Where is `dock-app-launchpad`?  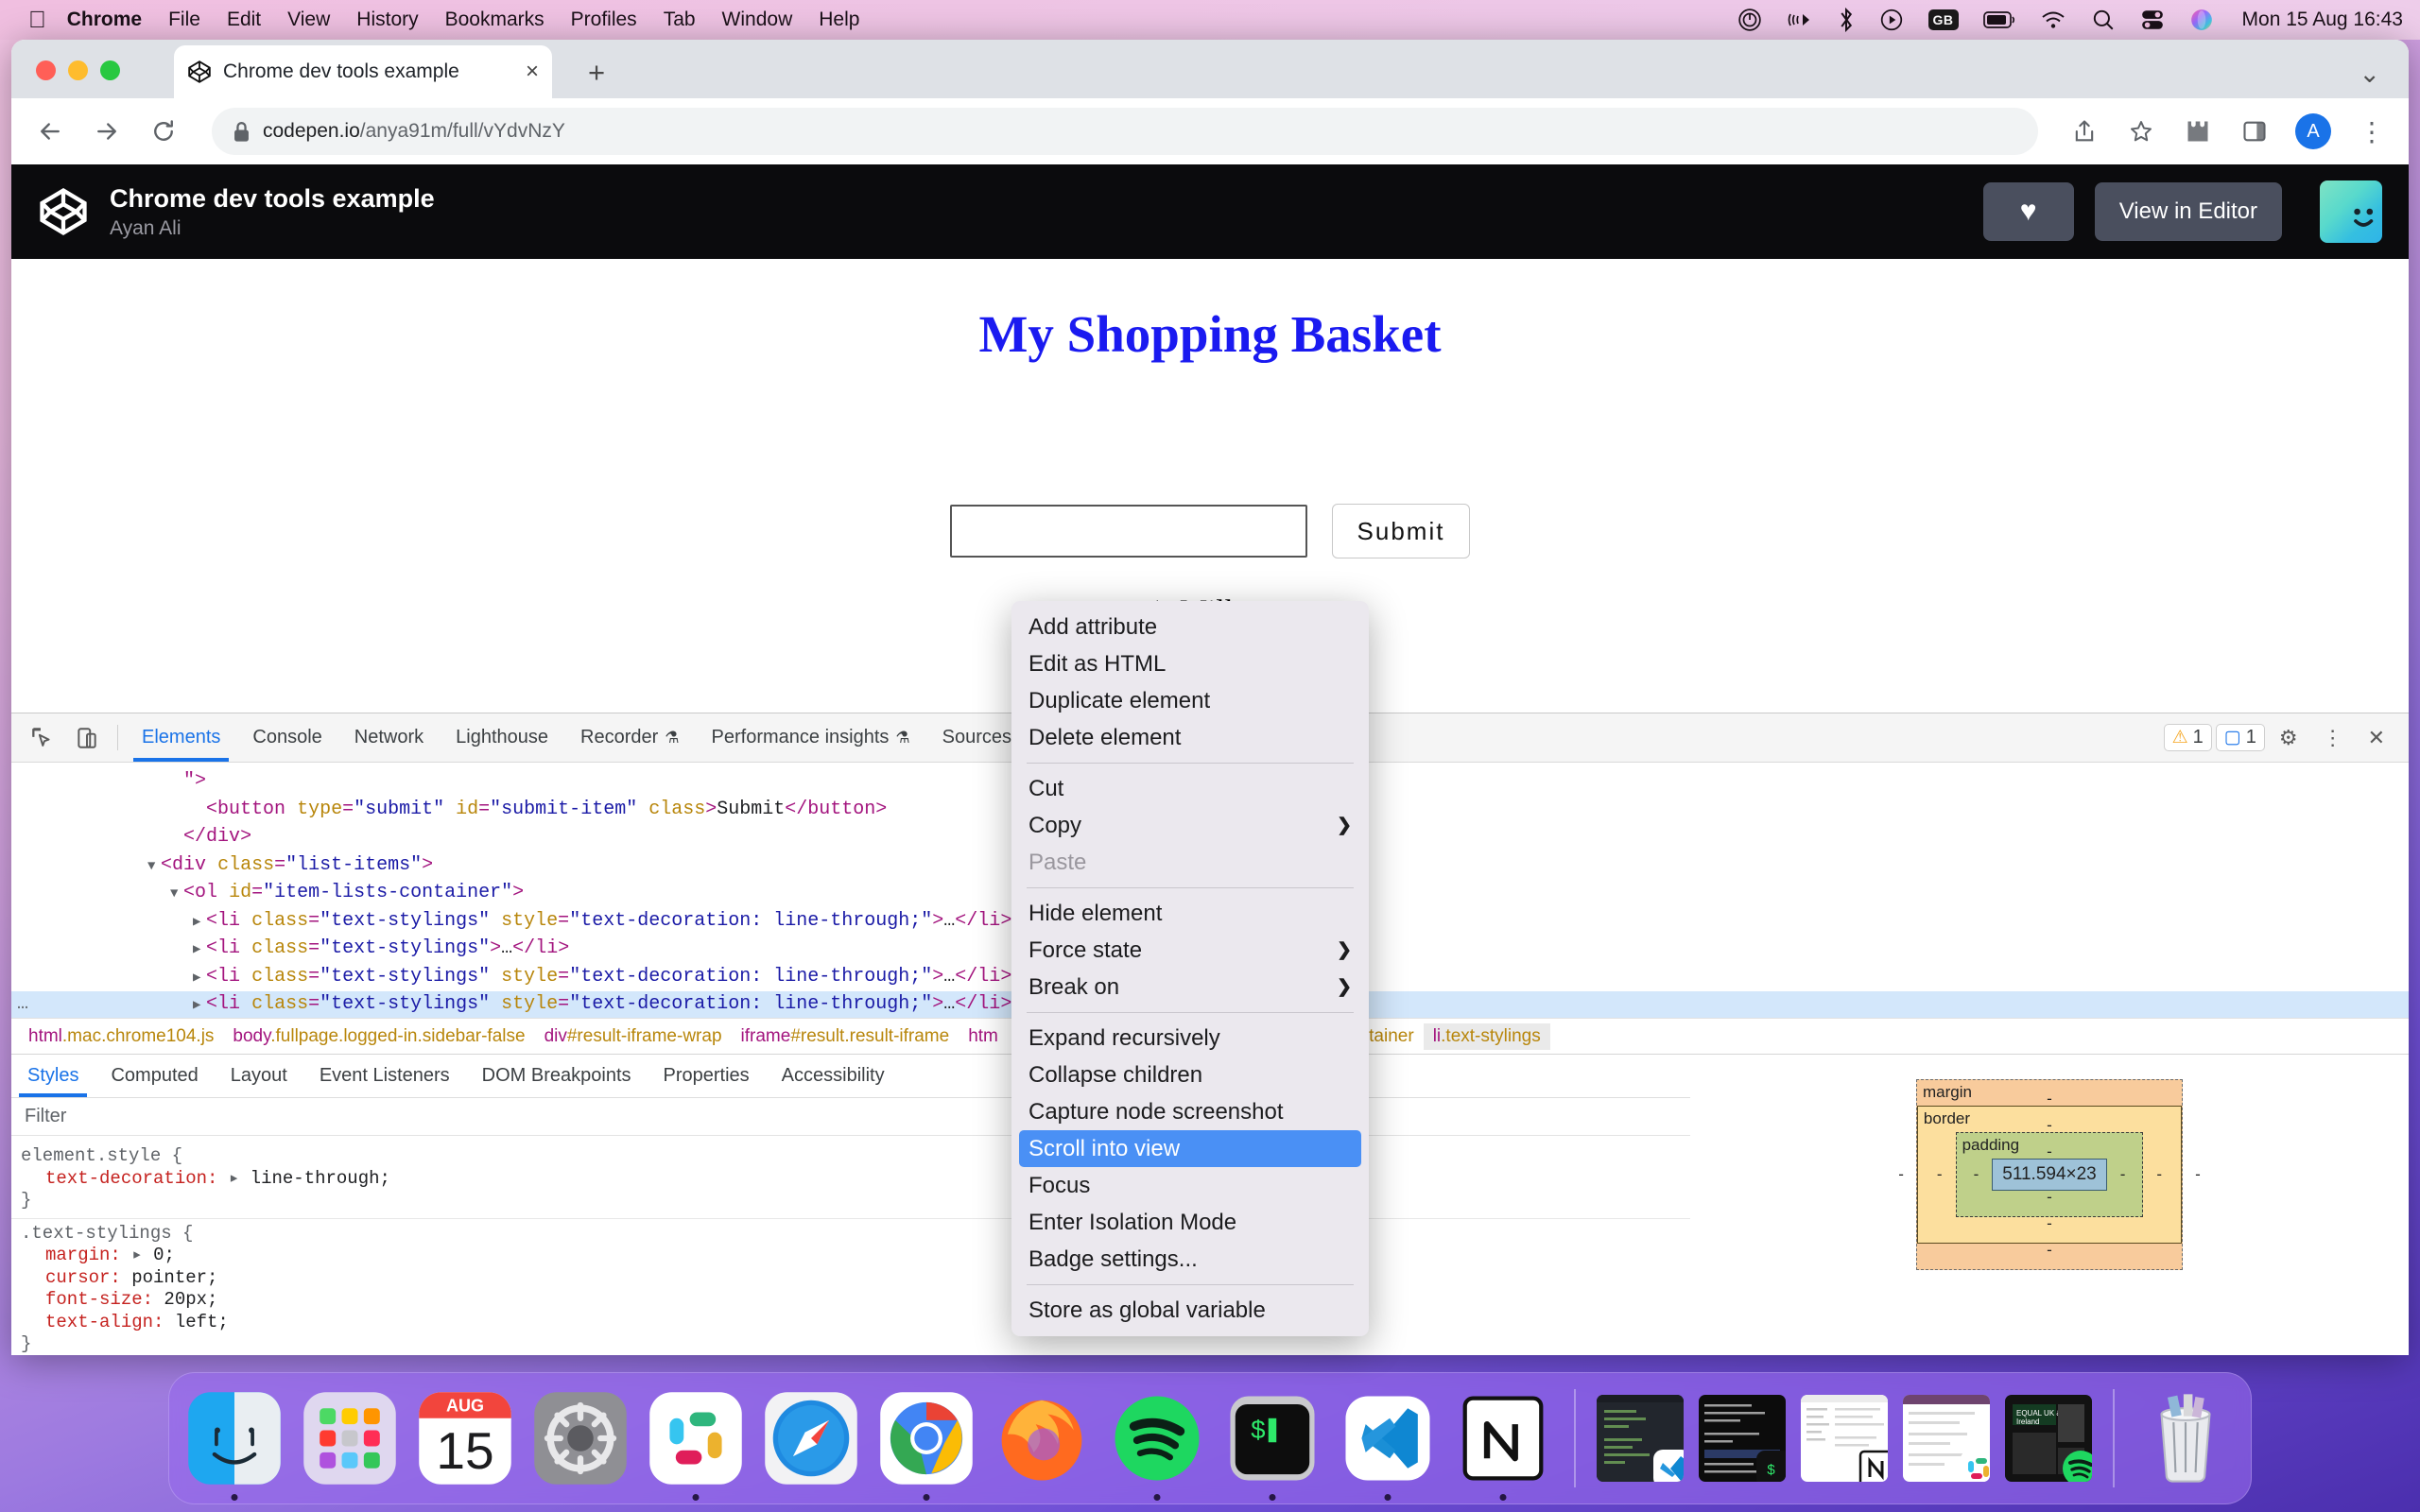 dock-app-launchpad is located at coordinates (350, 1438).